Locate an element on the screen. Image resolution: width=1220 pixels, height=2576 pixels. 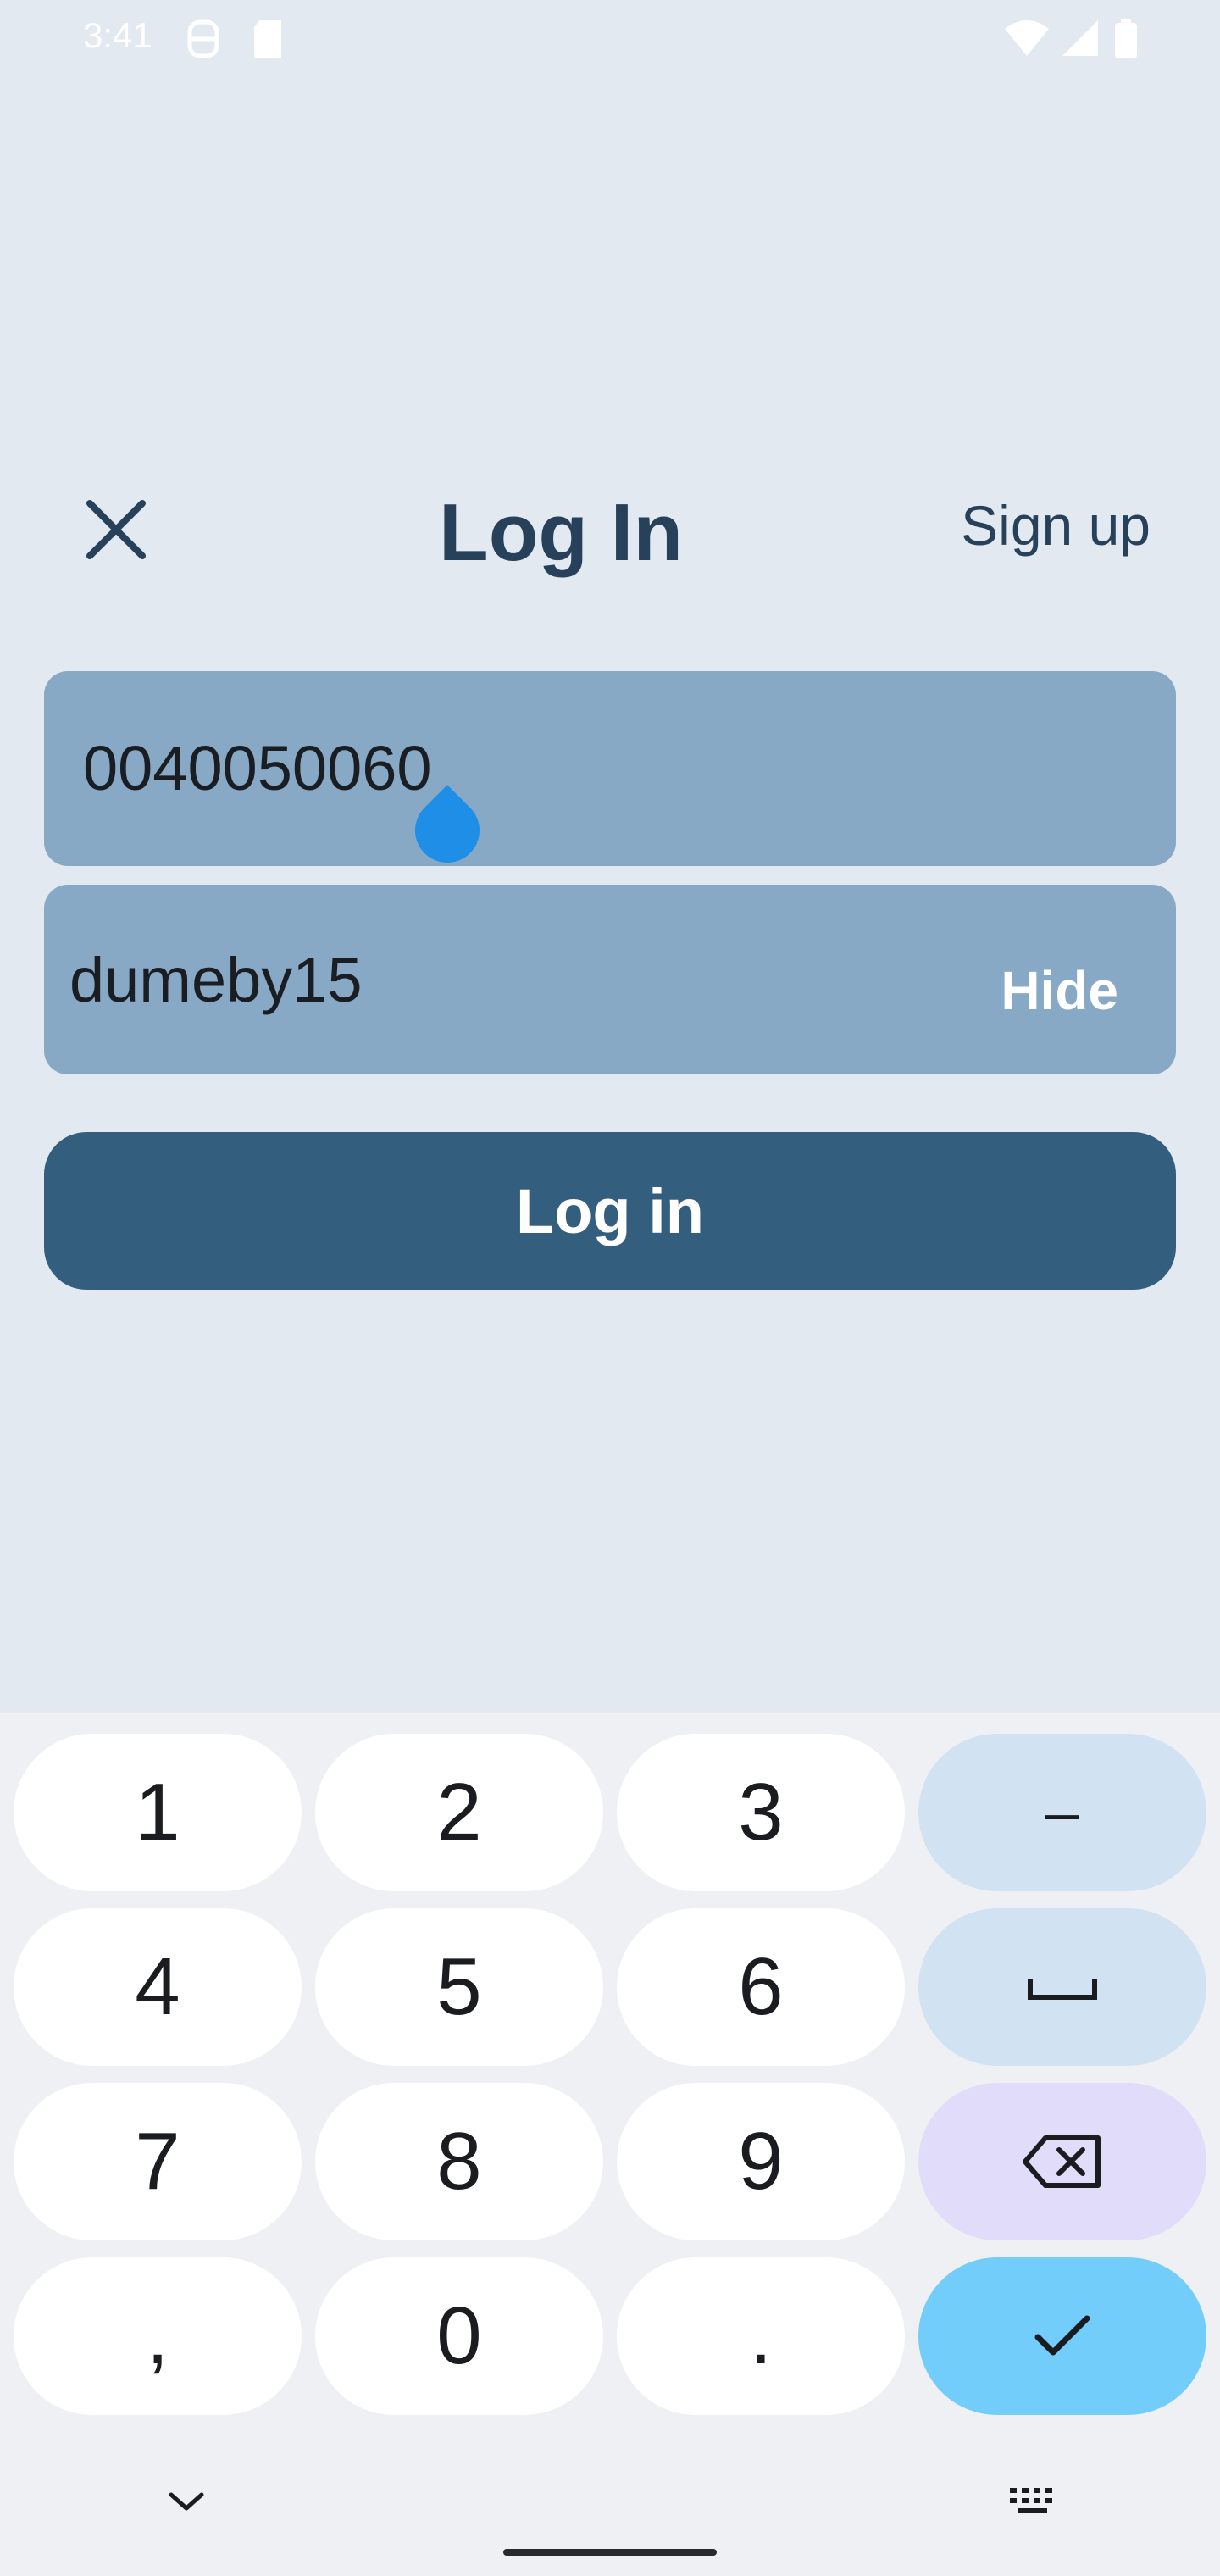
key-0: 0 is located at coordinates (459, 2336).